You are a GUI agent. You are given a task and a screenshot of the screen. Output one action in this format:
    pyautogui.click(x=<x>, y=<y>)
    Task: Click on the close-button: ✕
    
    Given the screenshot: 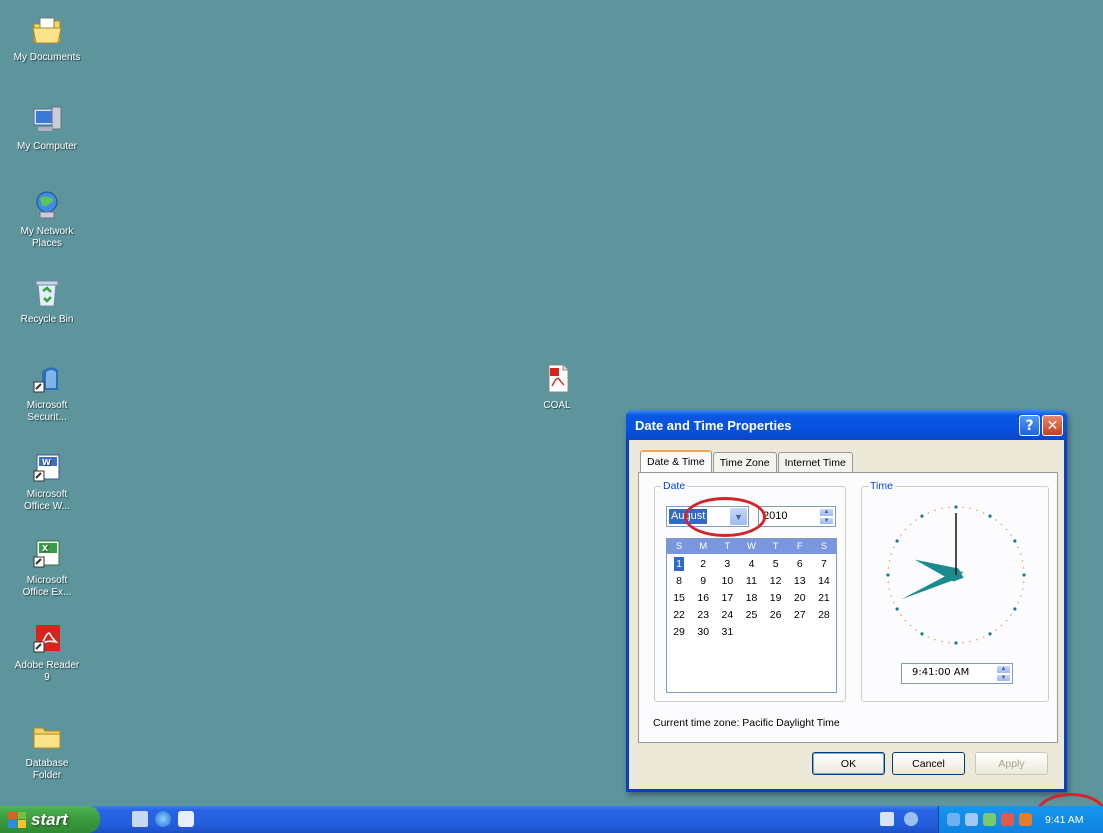 What is the action you would take?
    pyautogui.click(x=1052, y=425)
    